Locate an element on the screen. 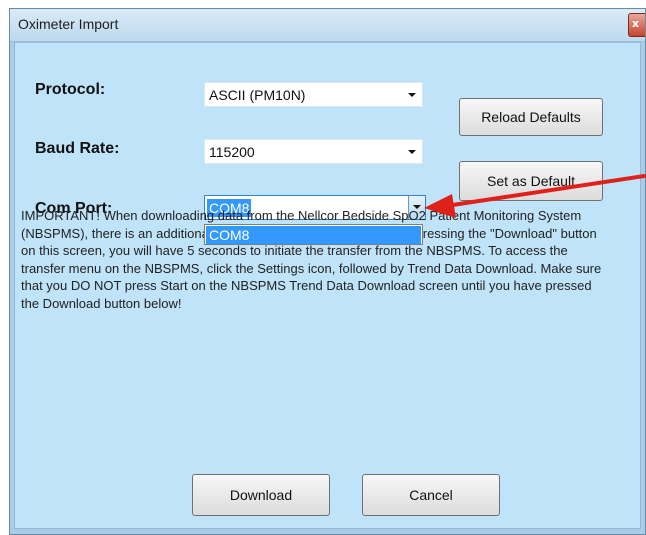 The width and height of the screenshot is (646, 535). close-button: x is located at coordinates (636, 25).